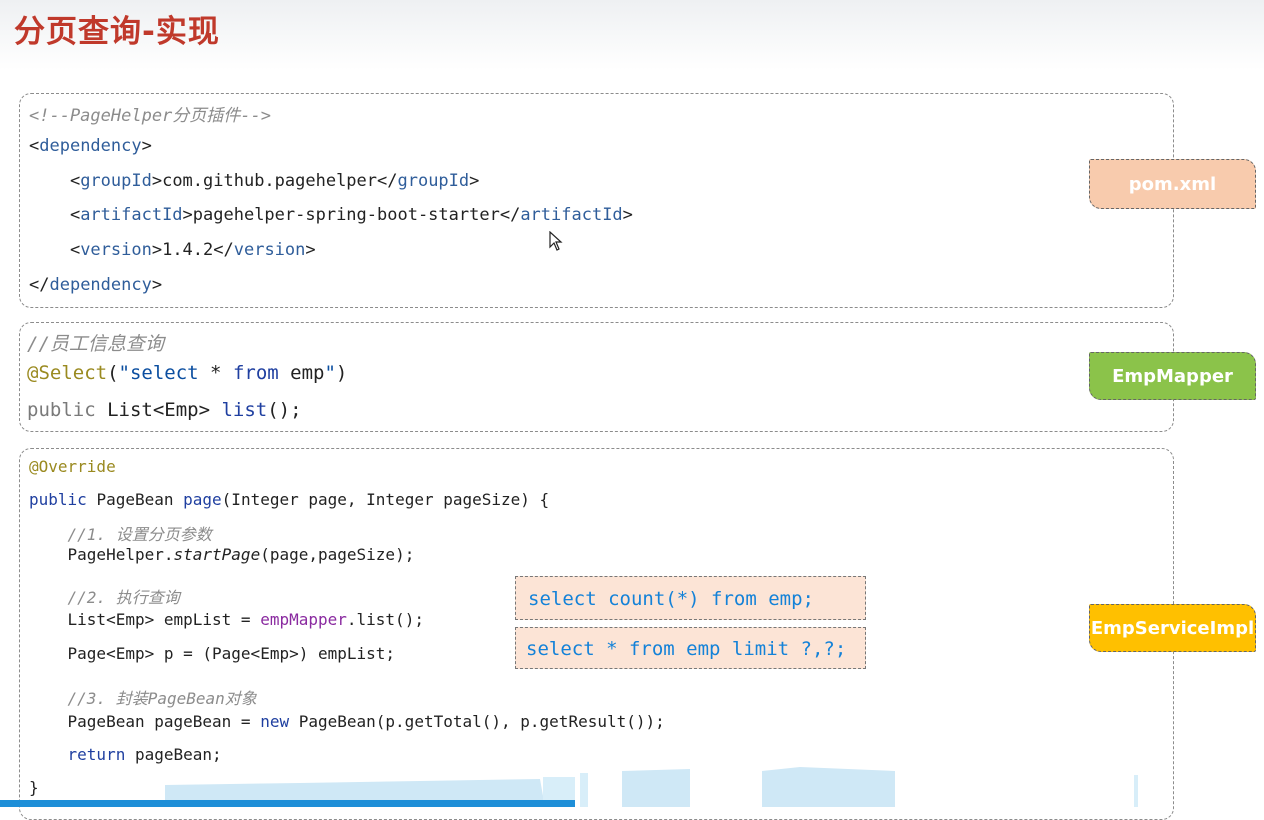  I want to click on pom-code-line: <version>1.4.2</version>, so click(172, 250).